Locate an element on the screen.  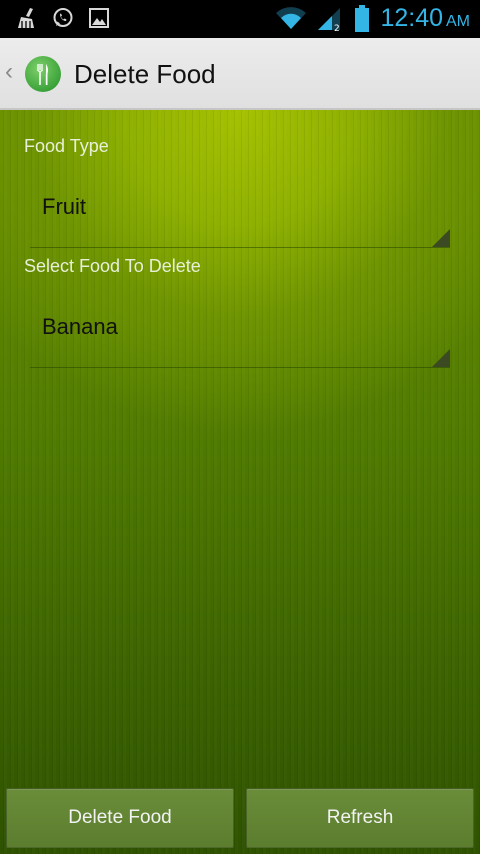
status-bar: 2 12:40 AM is located at coordinates (240, 19).